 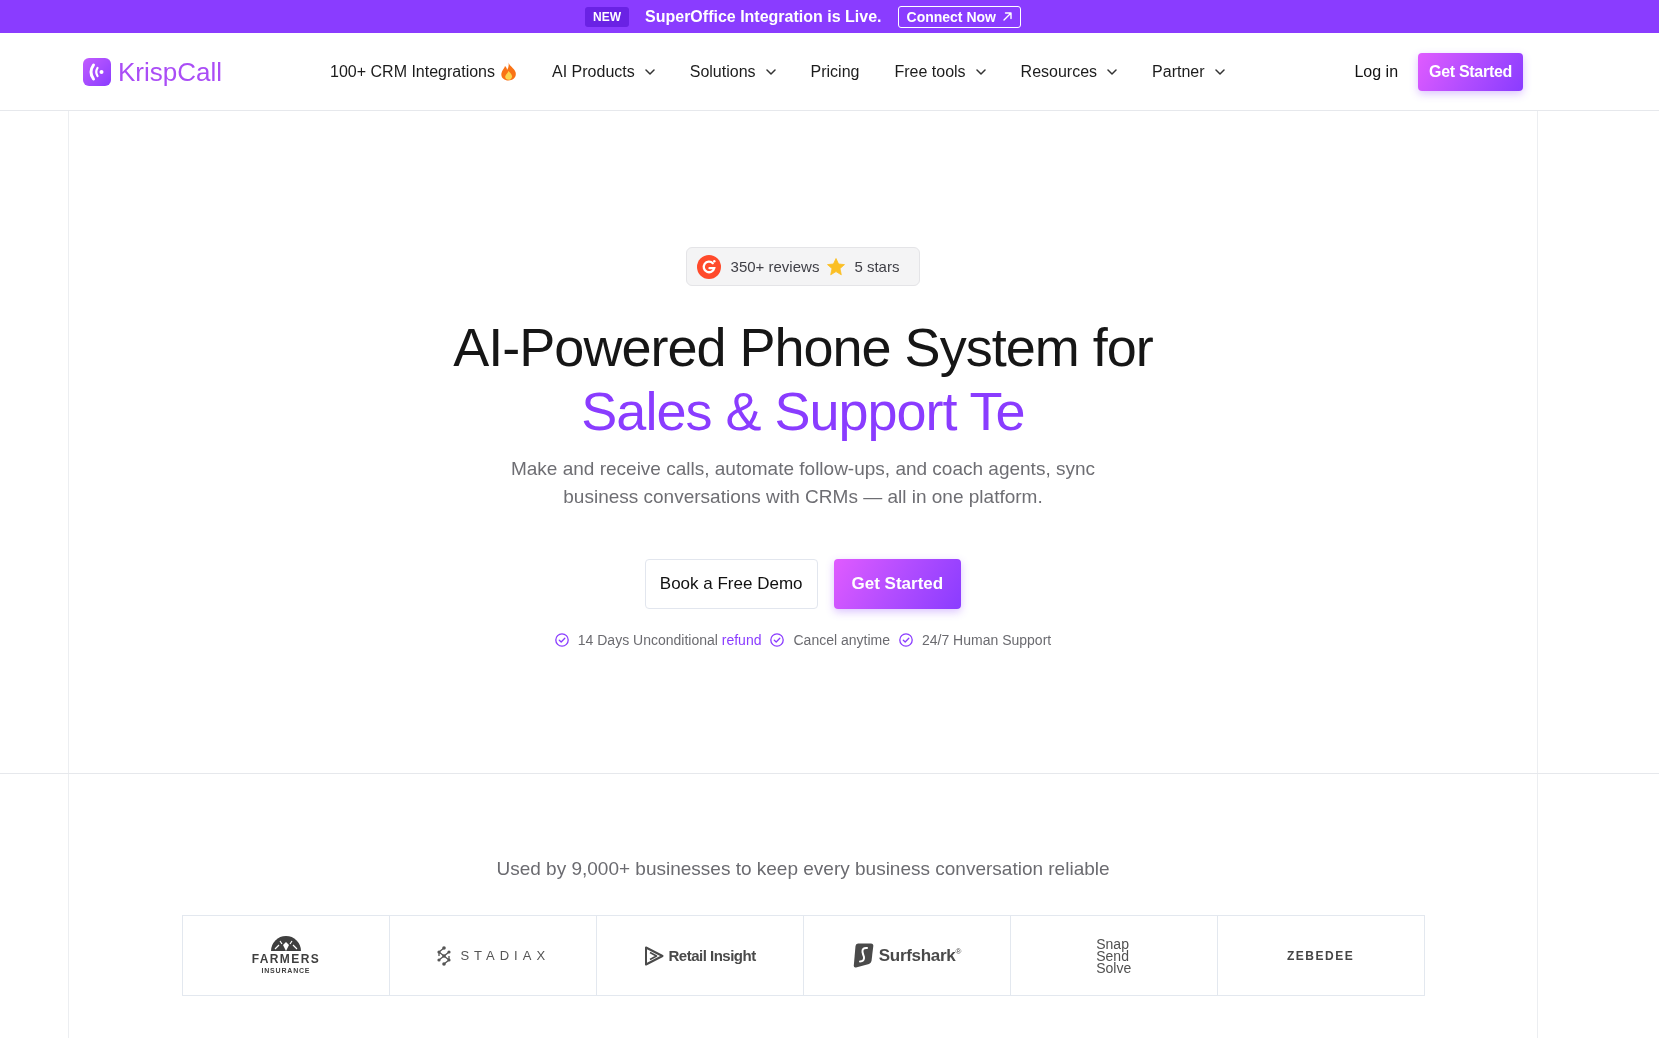 What do you see at coordinates (877, 266) in the screenshot?
I see `rating-text: 5 stars` at bounding box center [877, 266].